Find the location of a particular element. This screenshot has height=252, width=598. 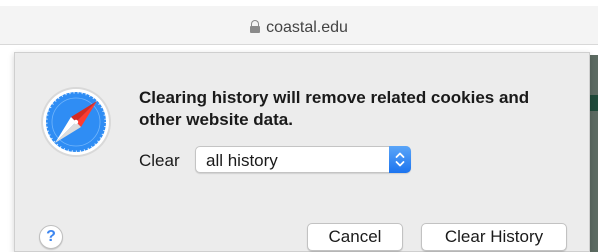

address-display: coastal.edu is located at coordinates (299, 28).